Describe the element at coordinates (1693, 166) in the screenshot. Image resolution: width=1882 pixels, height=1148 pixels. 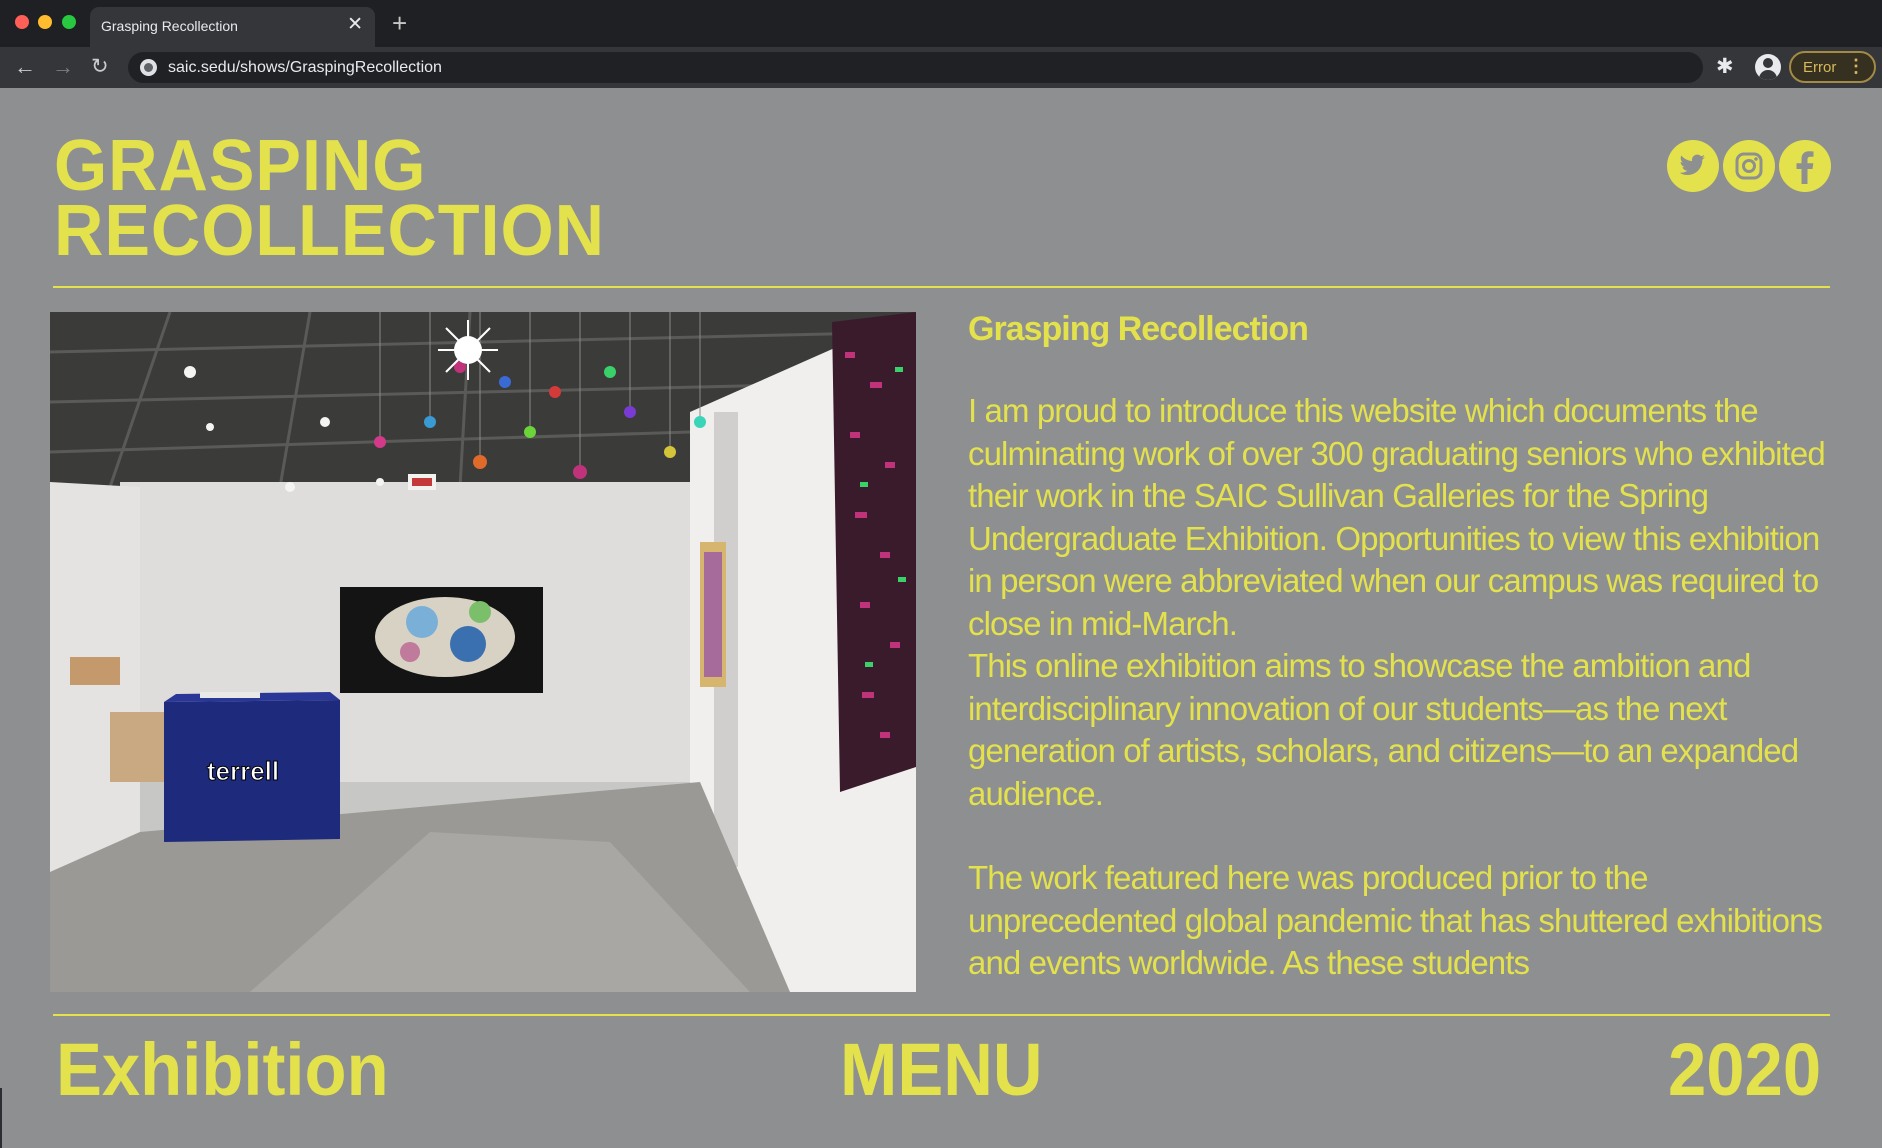
I see `twitter-icon` at that location.